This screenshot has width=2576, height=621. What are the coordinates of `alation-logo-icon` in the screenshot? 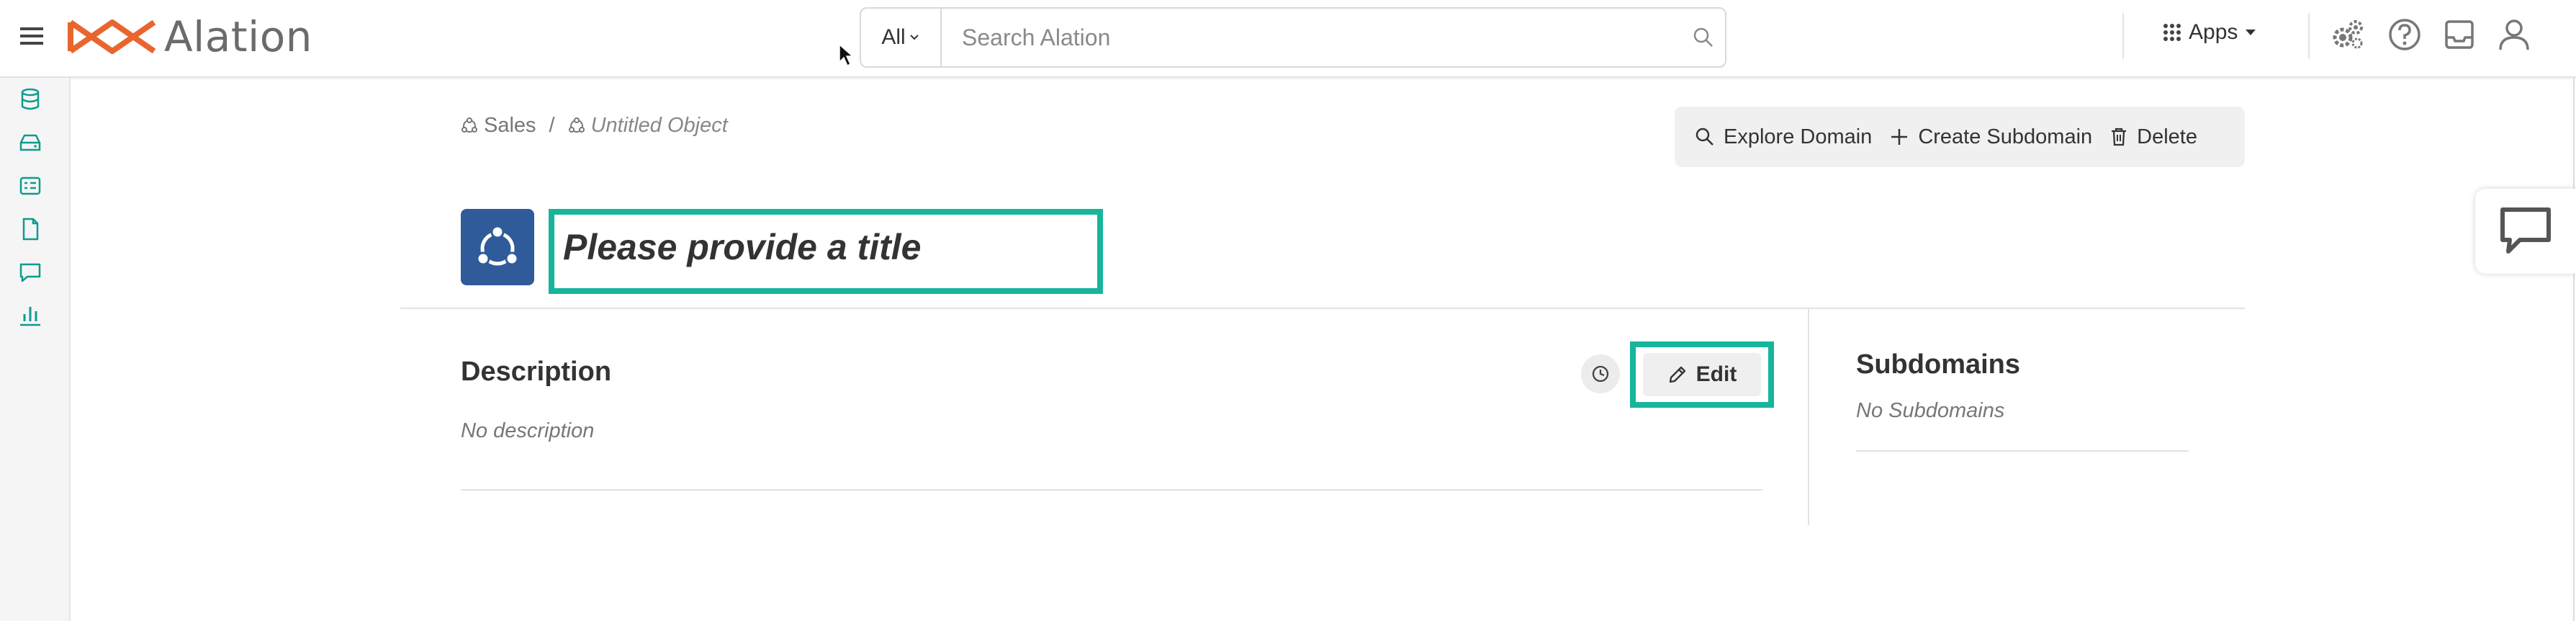 It's located at (112, 36).